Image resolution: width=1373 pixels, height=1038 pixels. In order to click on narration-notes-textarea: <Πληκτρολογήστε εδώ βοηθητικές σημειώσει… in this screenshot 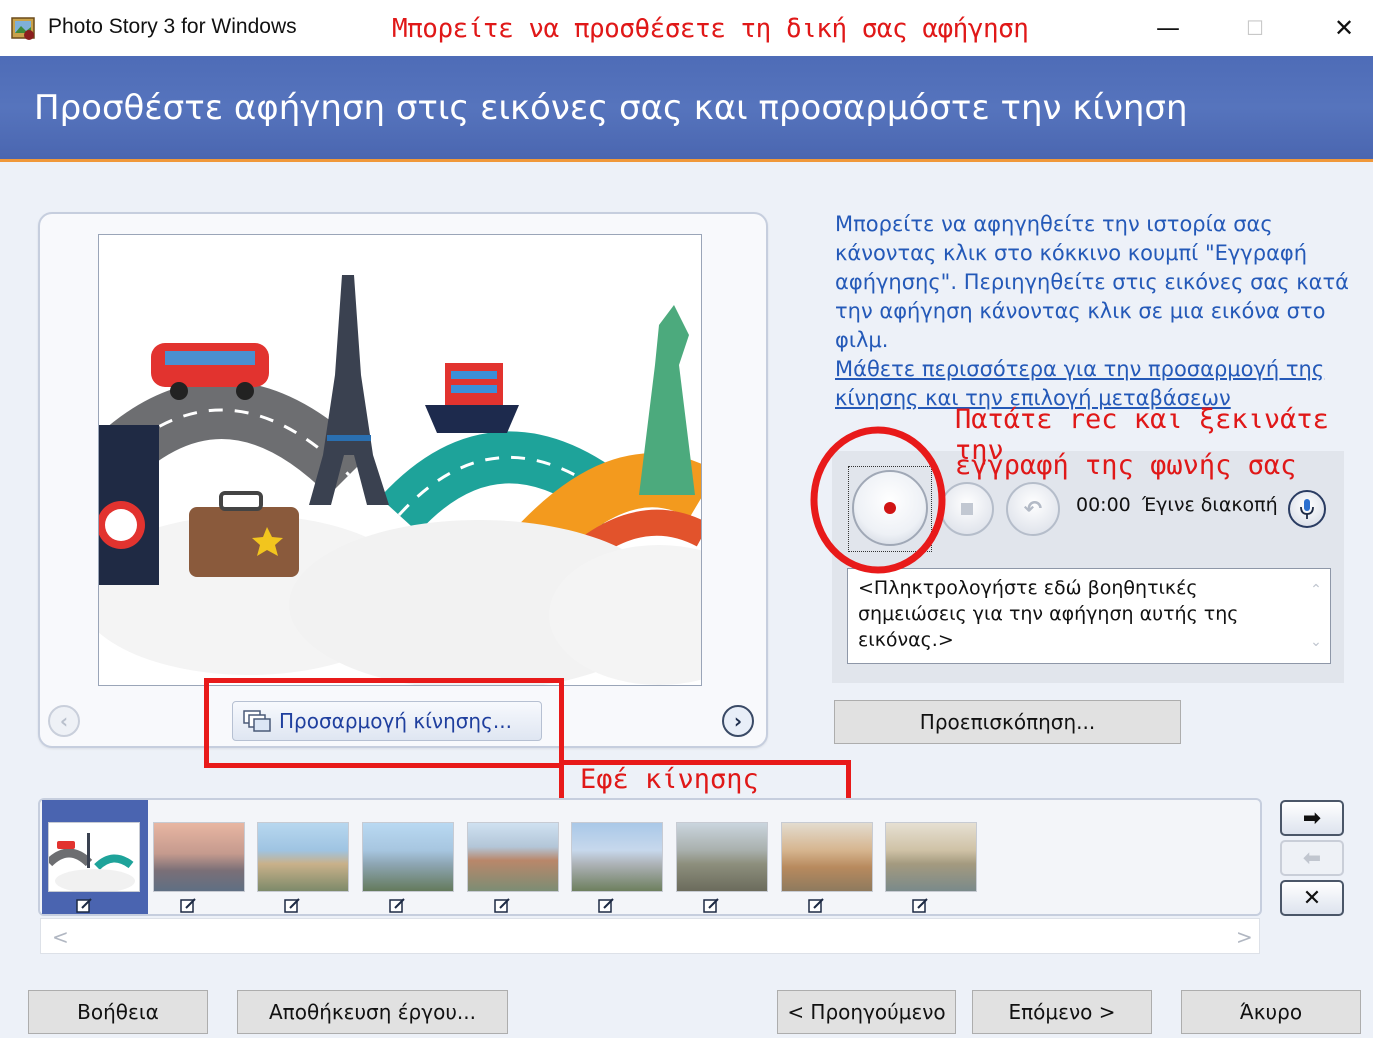, I will do `click(1089, 616)`.